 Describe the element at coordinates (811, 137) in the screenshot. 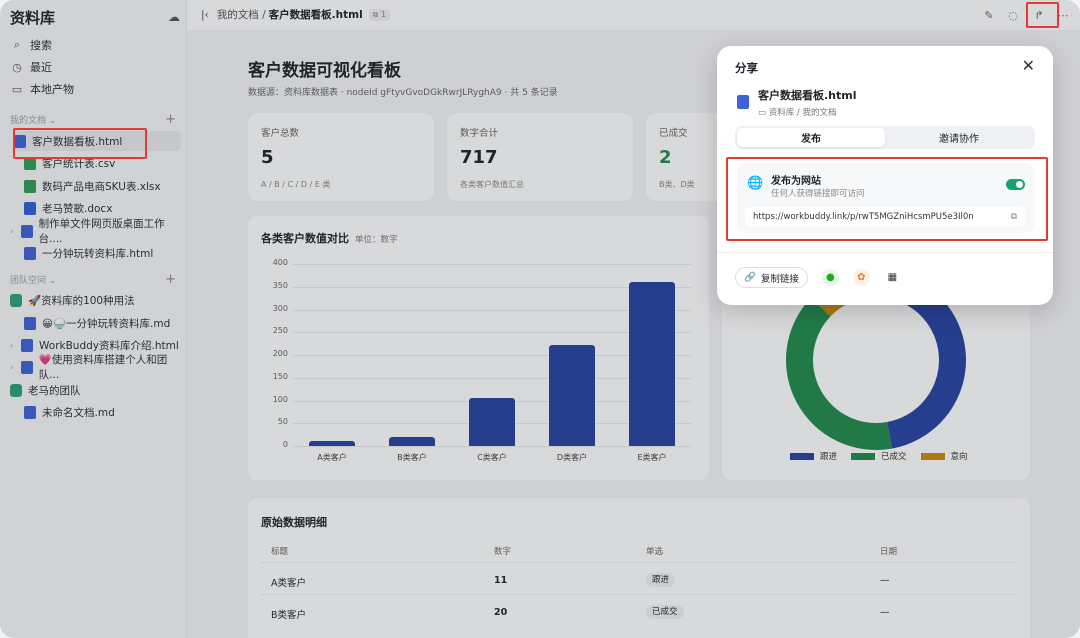

I see `tab-publish: 发布` at that location.